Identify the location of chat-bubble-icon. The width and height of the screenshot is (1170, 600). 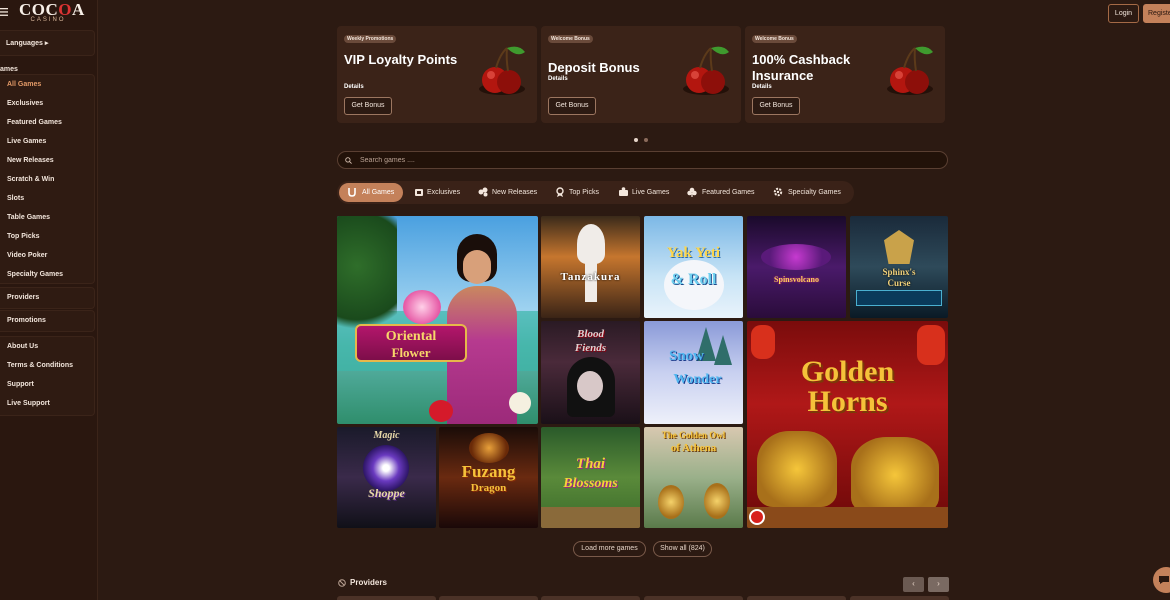
(1164, 580).